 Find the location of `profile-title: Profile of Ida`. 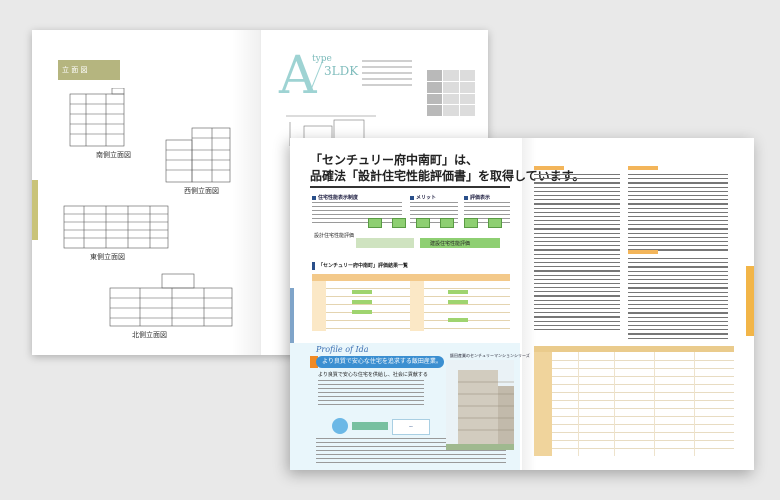

profile-title: Profile of Ida is located at coordinates (342, 349).